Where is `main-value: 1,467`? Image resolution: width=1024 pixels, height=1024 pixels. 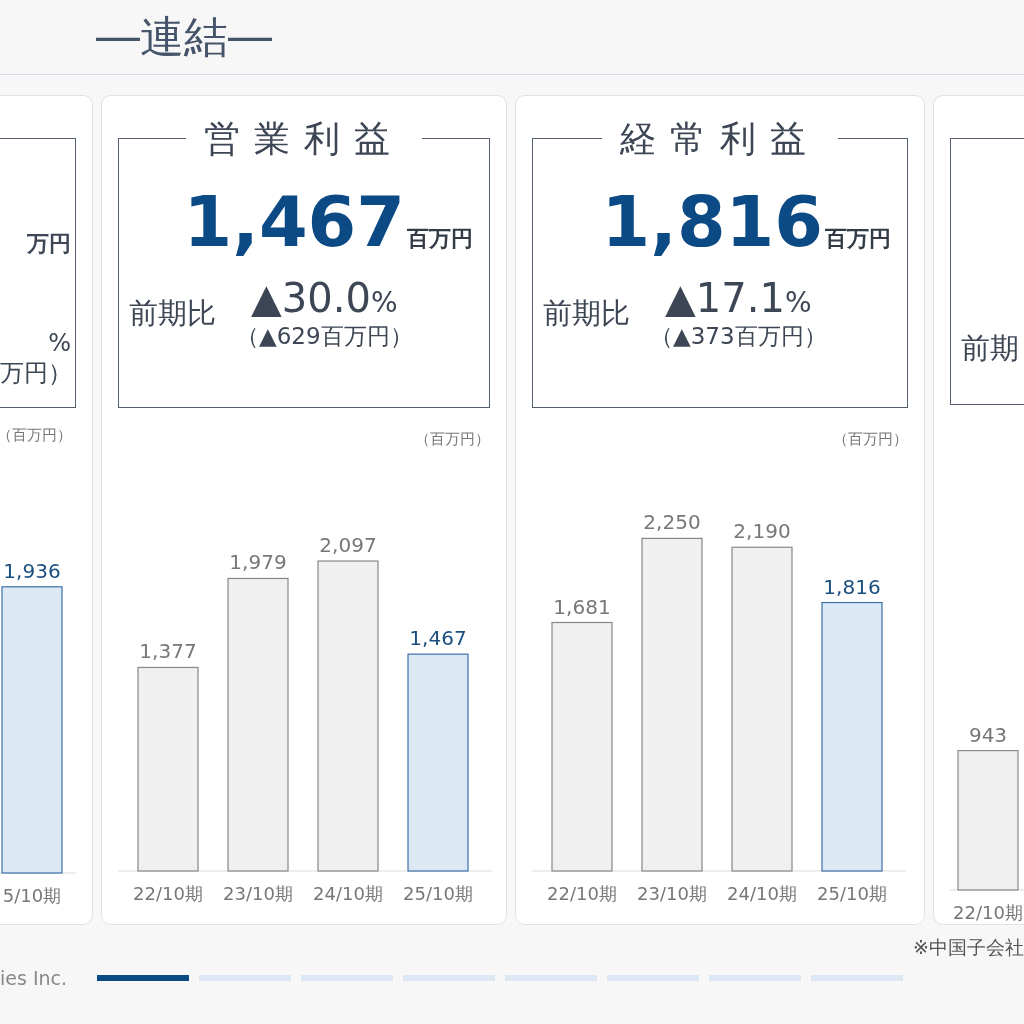
main-value: 1,467 is located at coordinates (294, 222).